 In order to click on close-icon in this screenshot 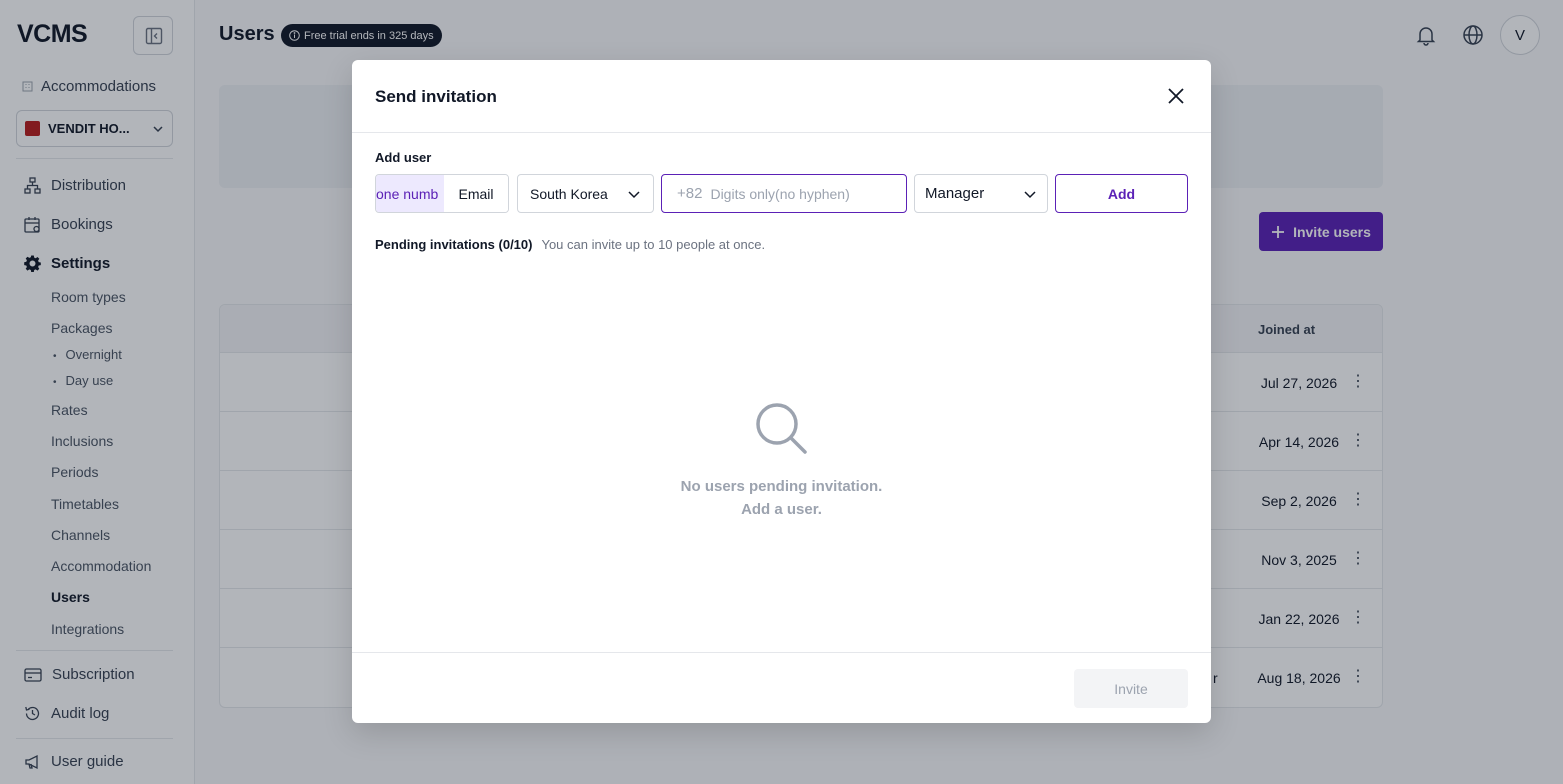, I will do `click(1176, 96)`.